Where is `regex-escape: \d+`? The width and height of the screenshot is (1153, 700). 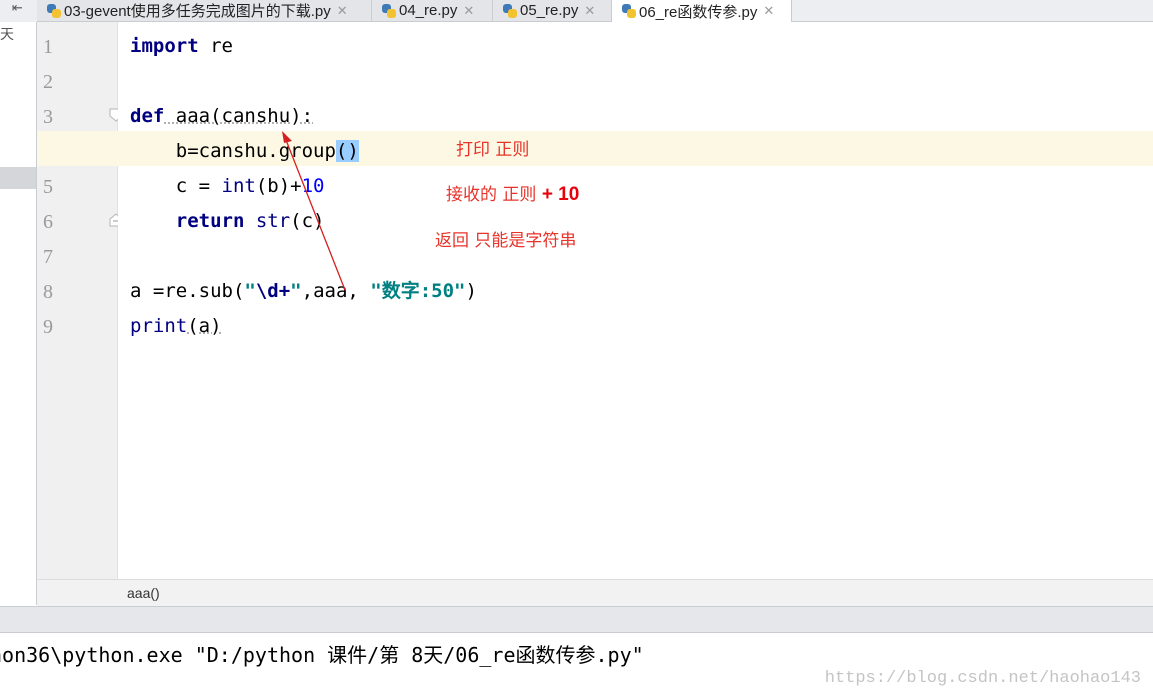 regex-escape: \d+ is located at coordinates (273, 291).